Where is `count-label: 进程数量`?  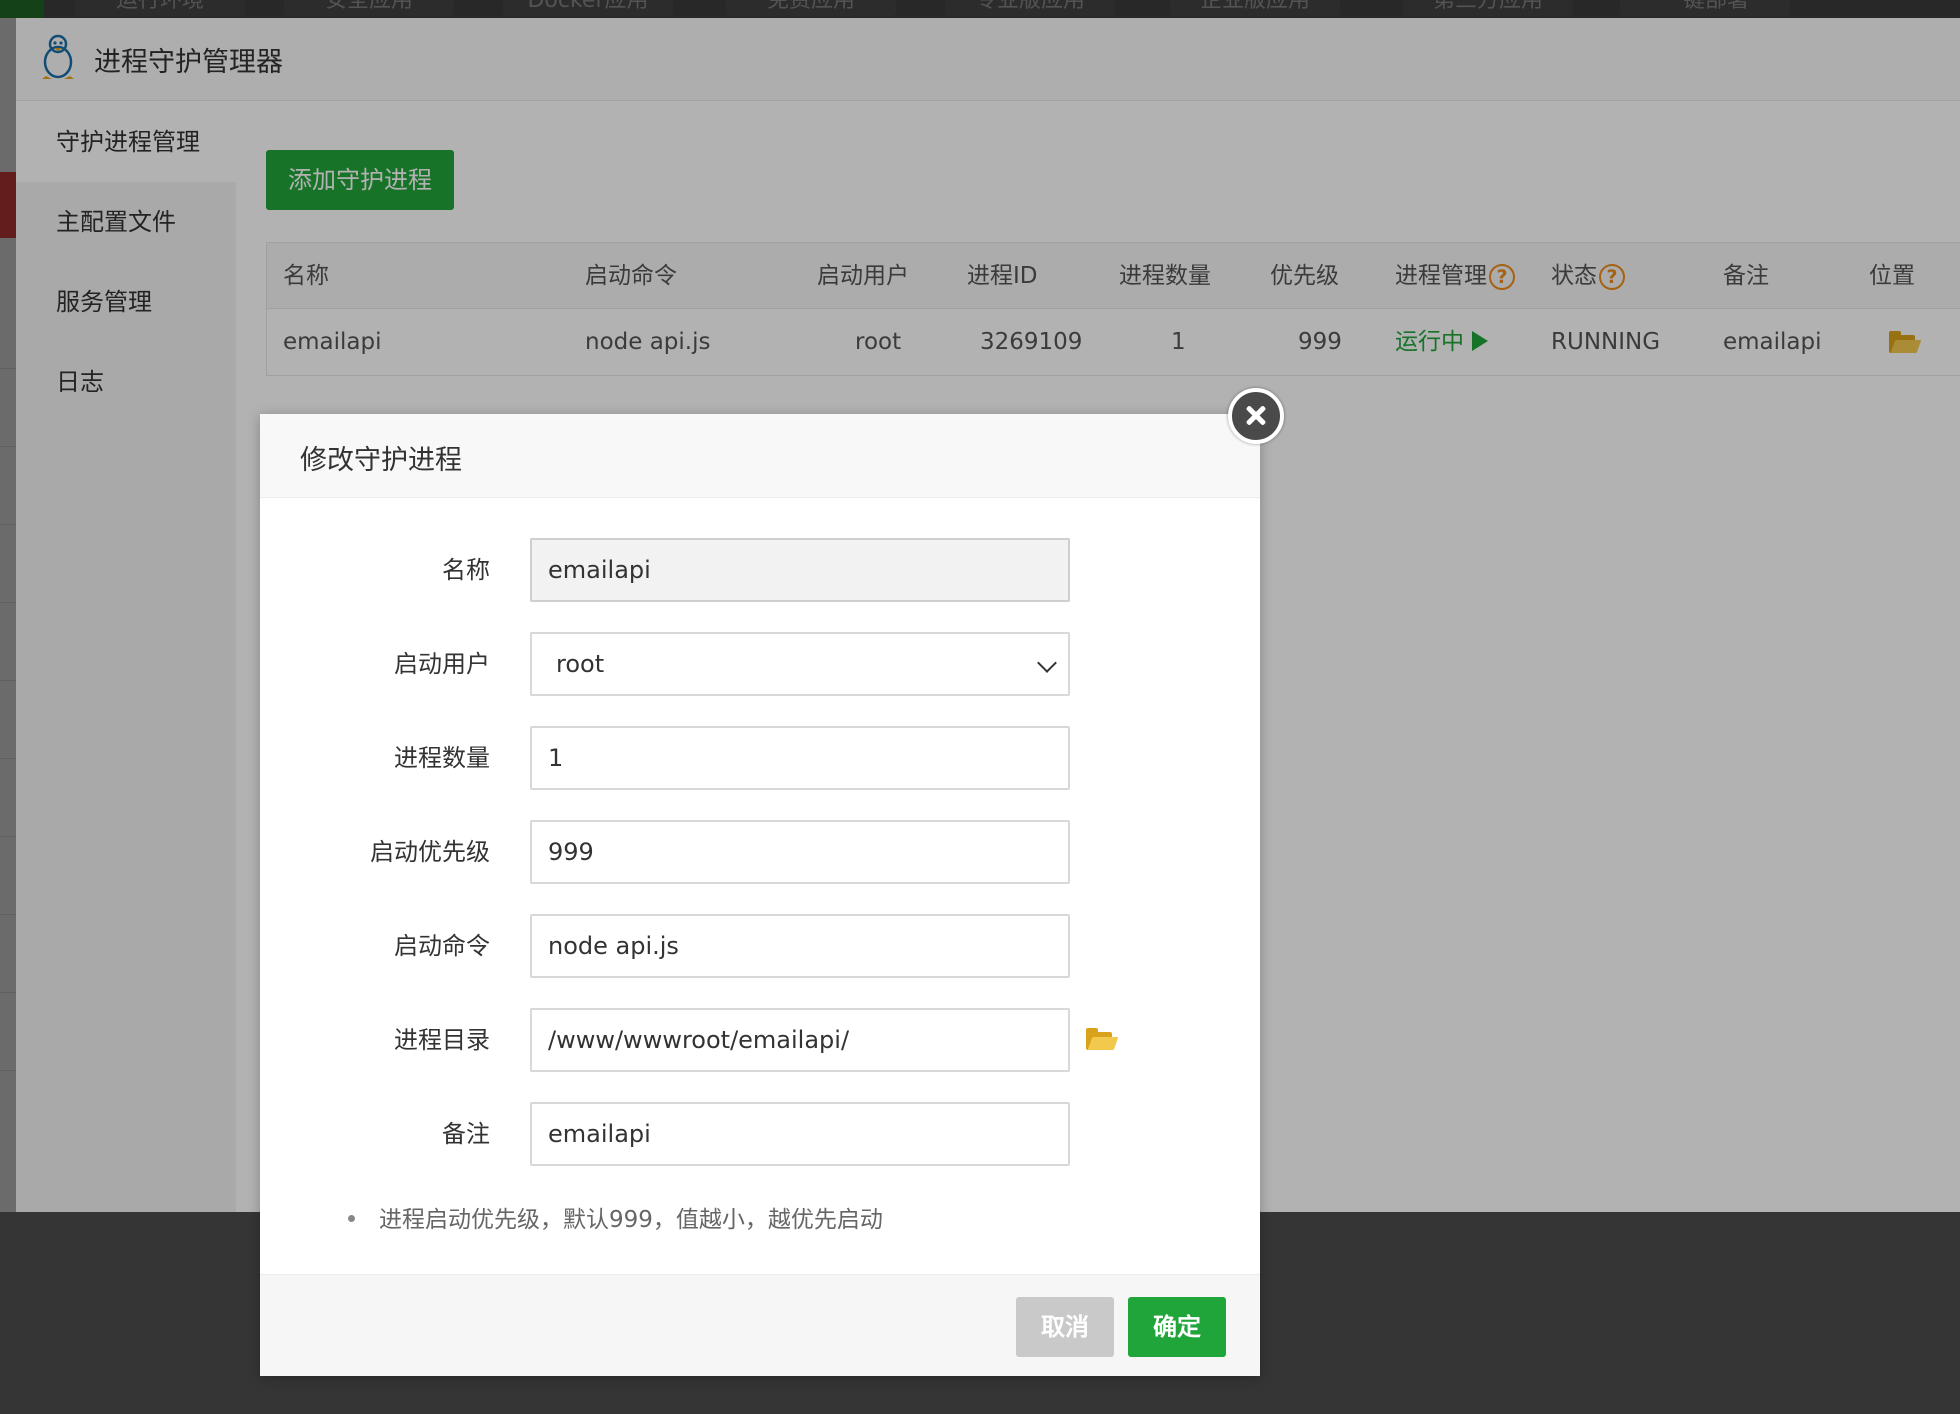 count-label: 进程数量 is located at coordinates (442, 758).